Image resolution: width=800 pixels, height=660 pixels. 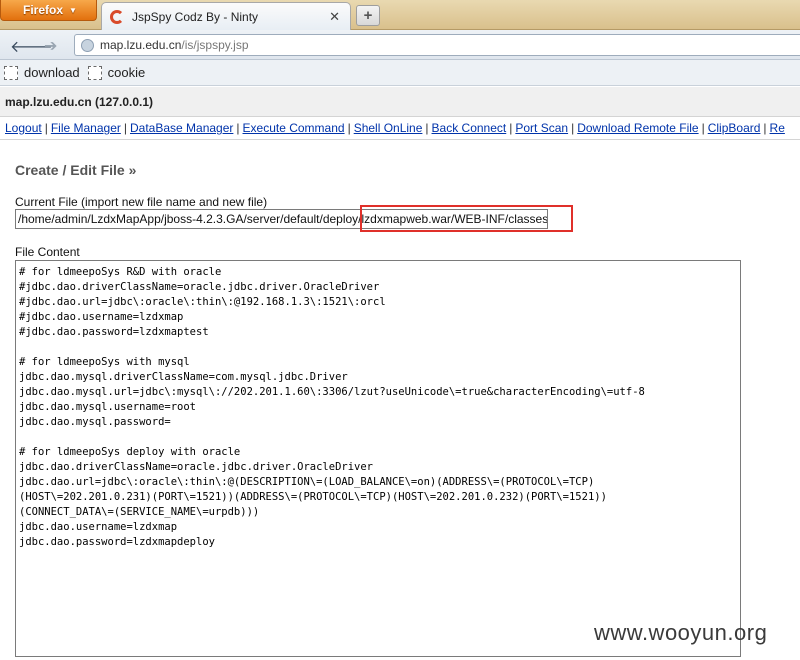 What do you see at coordinates (368, 15) in the screenshot?
I see `new-tab-button: +` at bounding box center [368, 15].